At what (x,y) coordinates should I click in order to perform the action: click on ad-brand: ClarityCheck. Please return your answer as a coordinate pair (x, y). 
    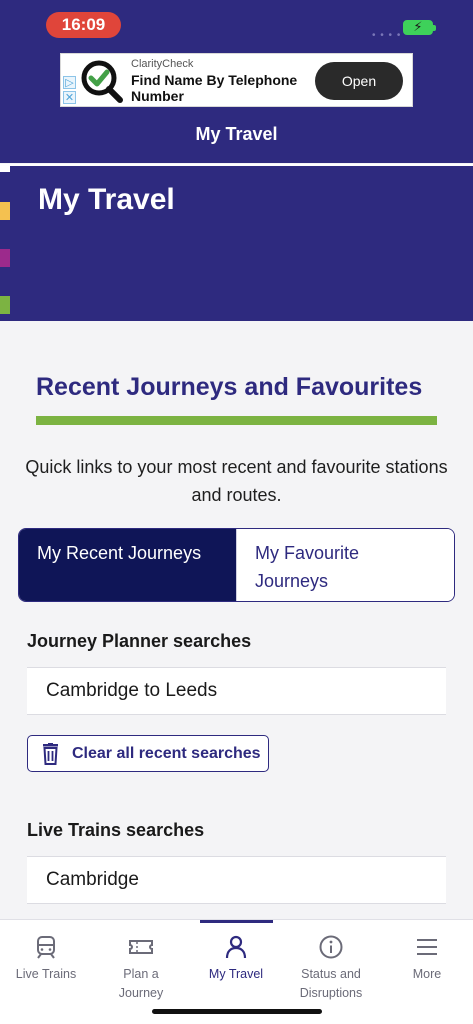
    Looking at the image, I should click on (162, 64).